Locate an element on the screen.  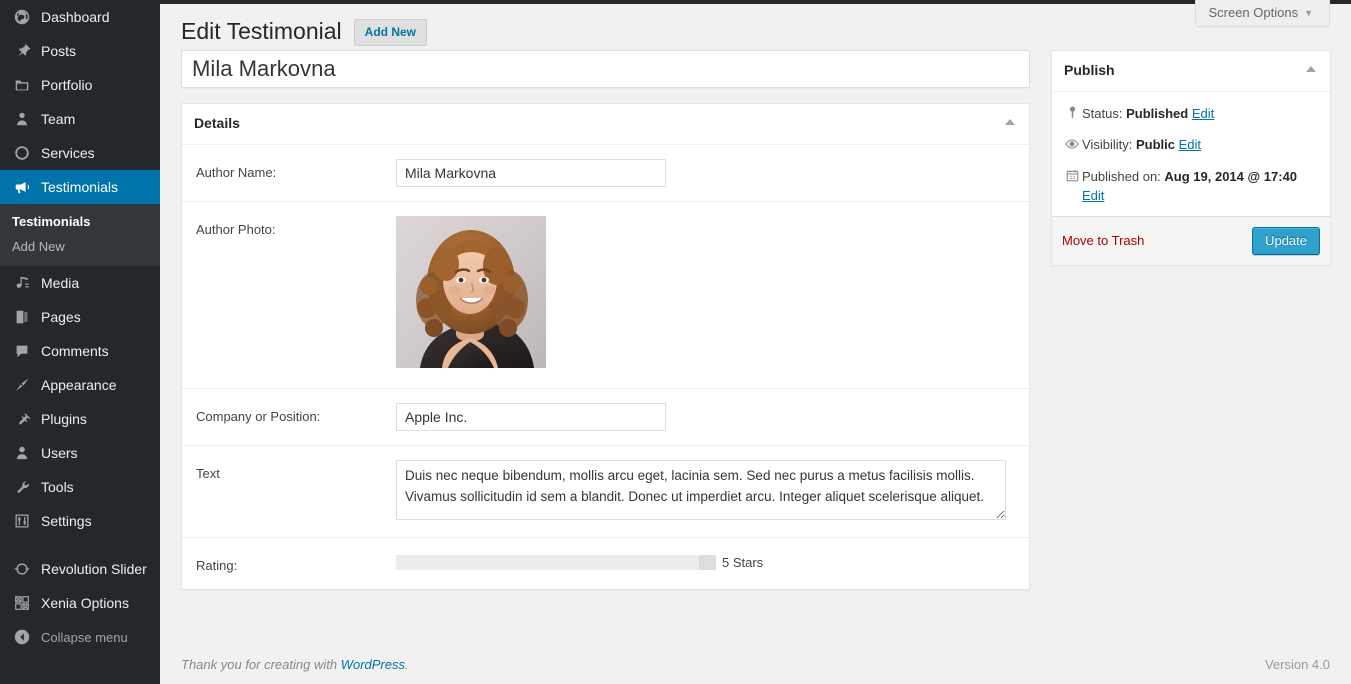
move-to-trash-link: Move to Trash is located at coordinates (1103, 240).